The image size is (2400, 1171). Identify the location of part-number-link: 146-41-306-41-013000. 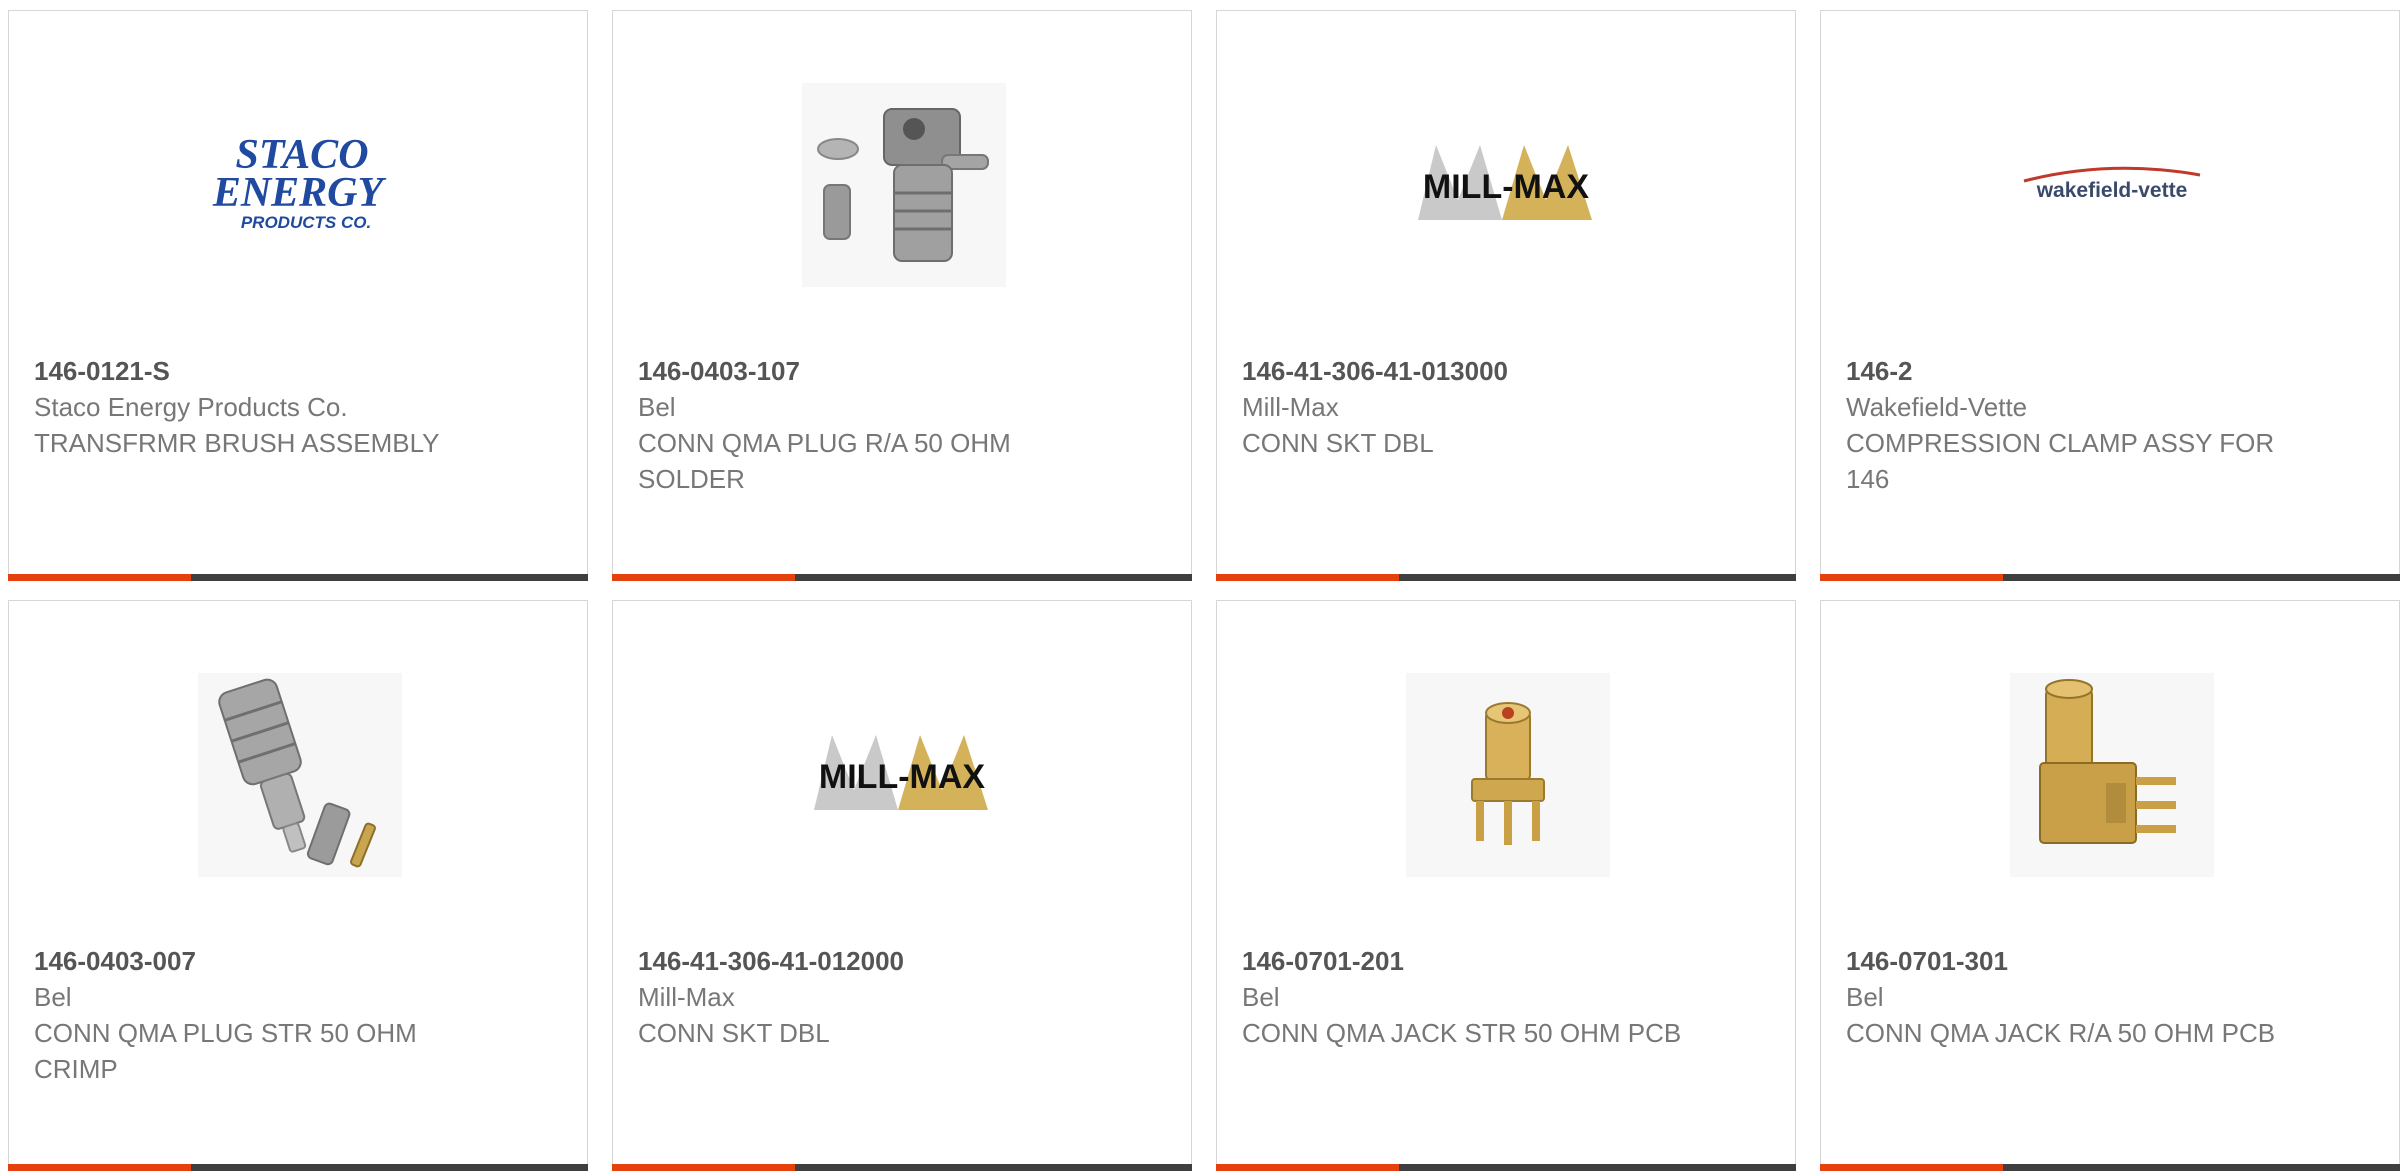
(1502, 371).